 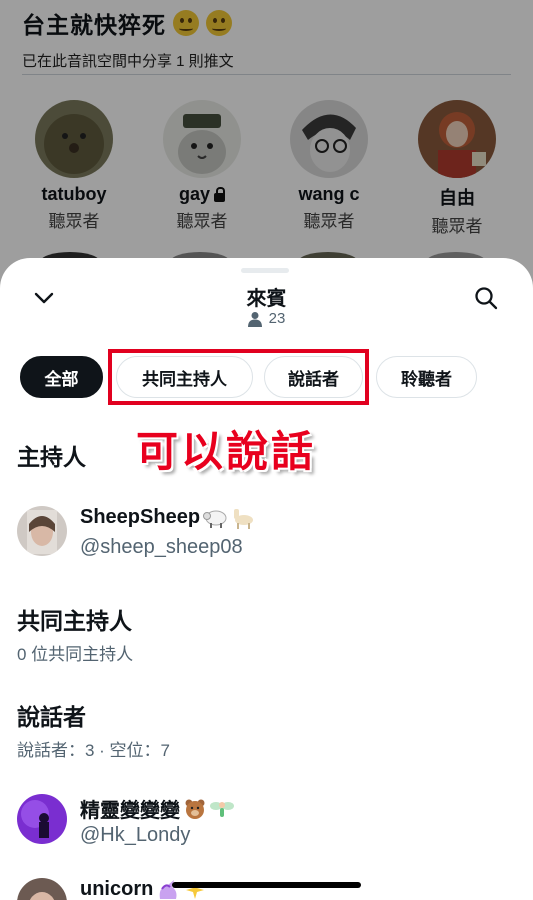 I want to click on search-button, so click(x=486, y=298).